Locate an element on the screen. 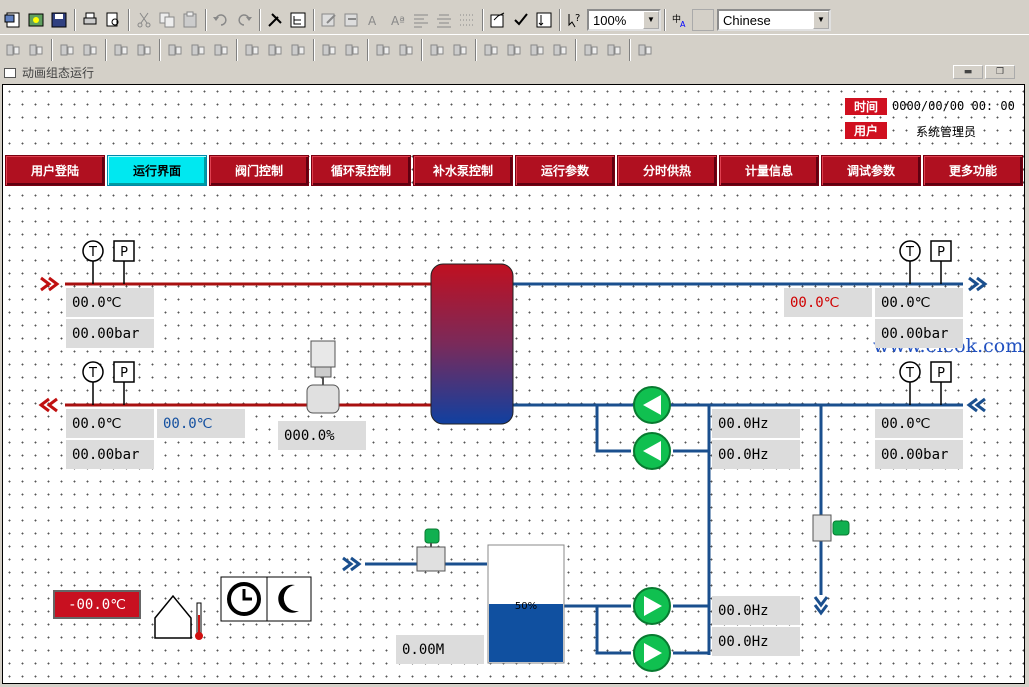  minimize-button: ▬ is located at coordinates (968, 72).